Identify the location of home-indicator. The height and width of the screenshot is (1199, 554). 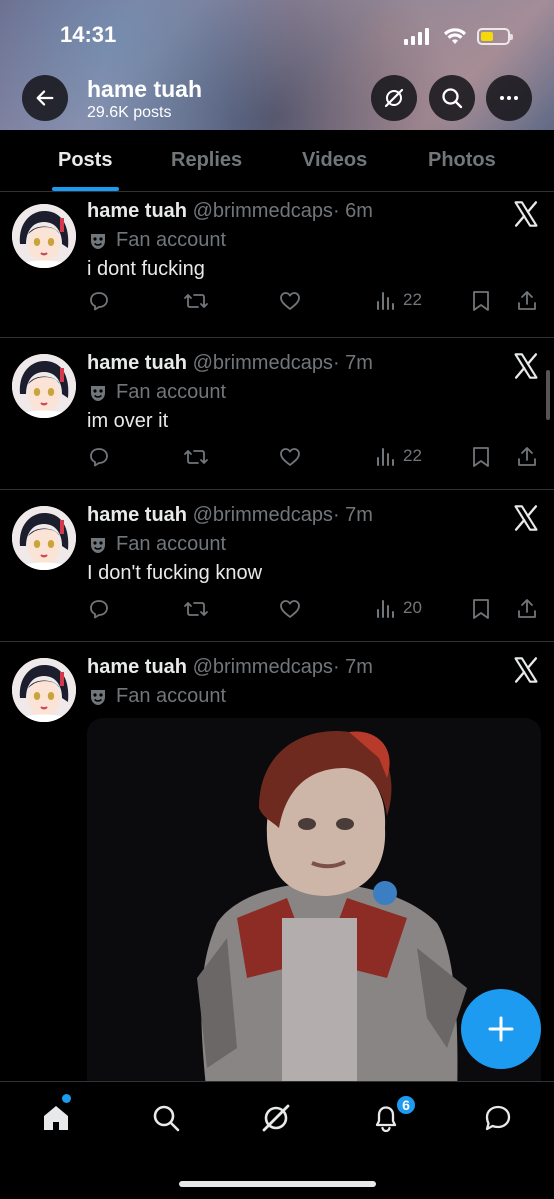
(277, 1184).